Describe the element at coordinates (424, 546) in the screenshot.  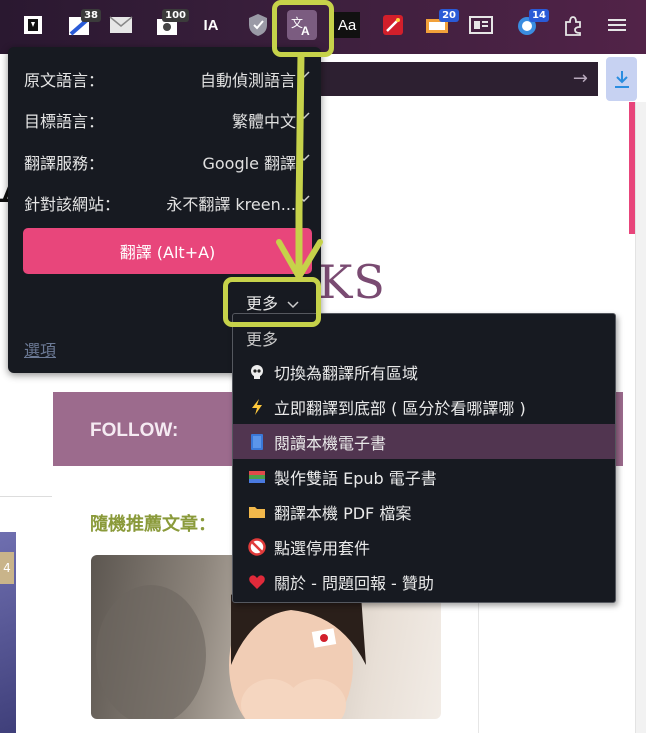
I see `menu-item-disable-extension: 點選停用套件` at that location.